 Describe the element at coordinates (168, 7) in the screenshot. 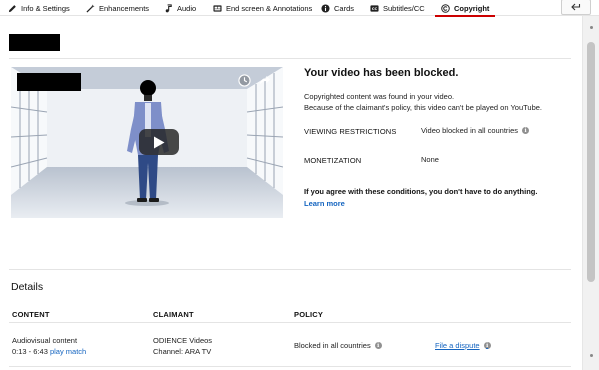

I see `music-note-icon` at that location.